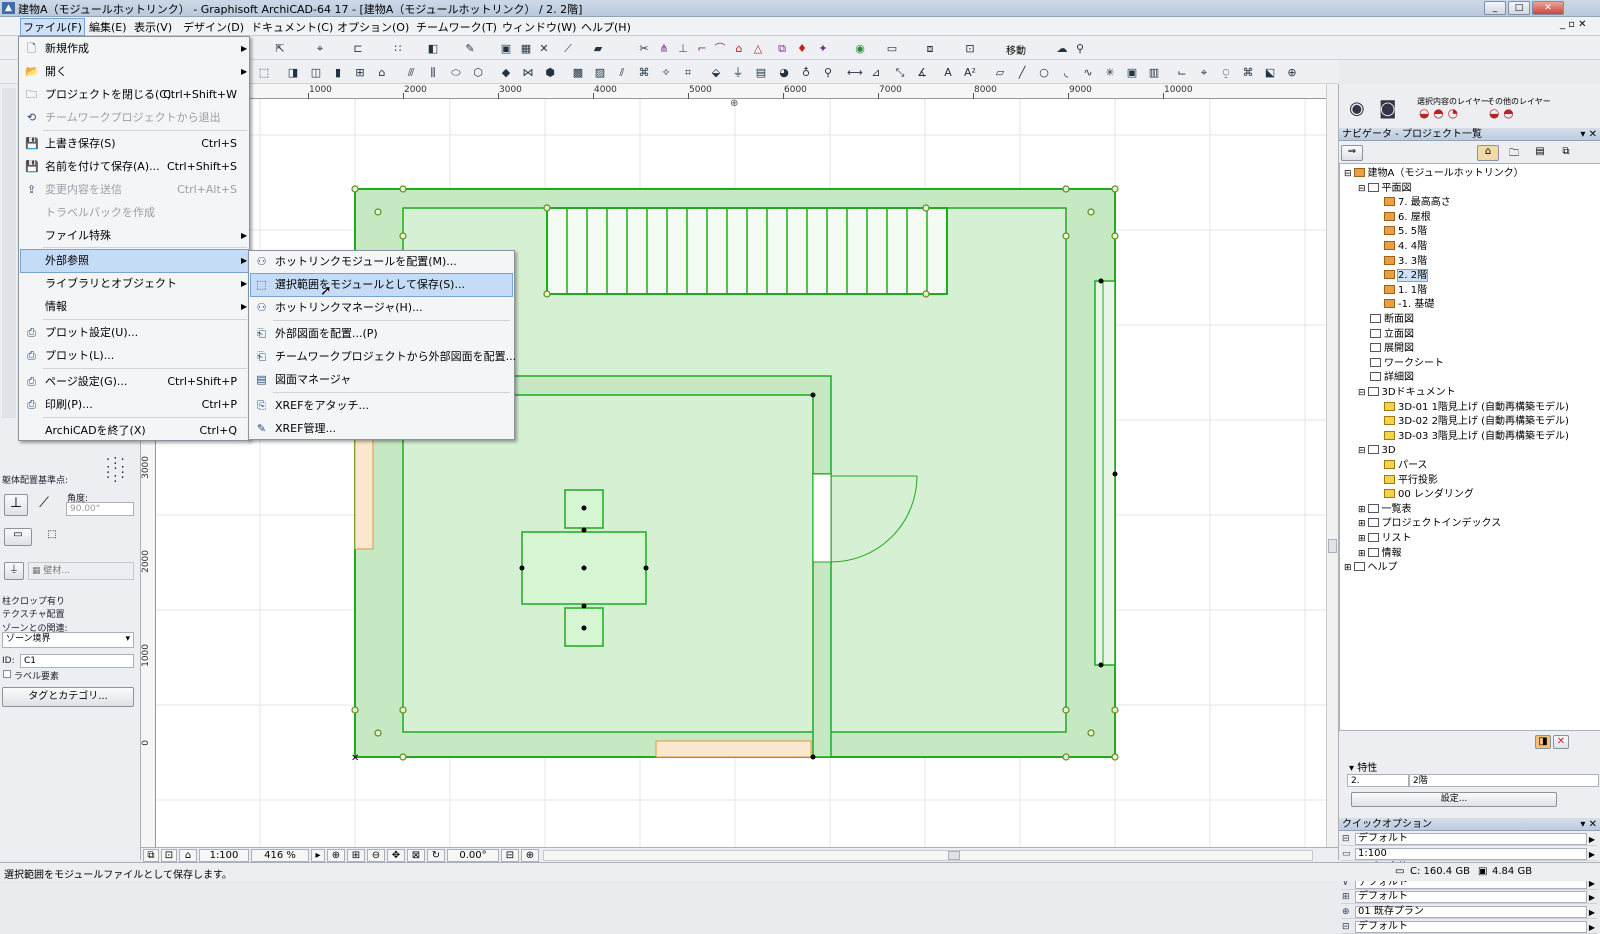 This screenshot has width=1600, height=934. Describe the element at coordinates (1469, 927) in the screenshot. I see `quick-option-row: ⊟ デフォルト ▶` at that location.